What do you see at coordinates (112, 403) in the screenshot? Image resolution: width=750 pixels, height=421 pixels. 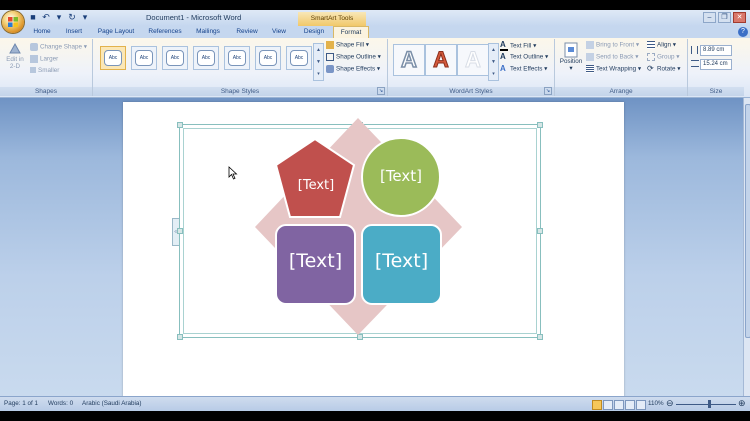 I see `status-language: Arabic (Saudi Arabia)` at bounding box center [112, 403].